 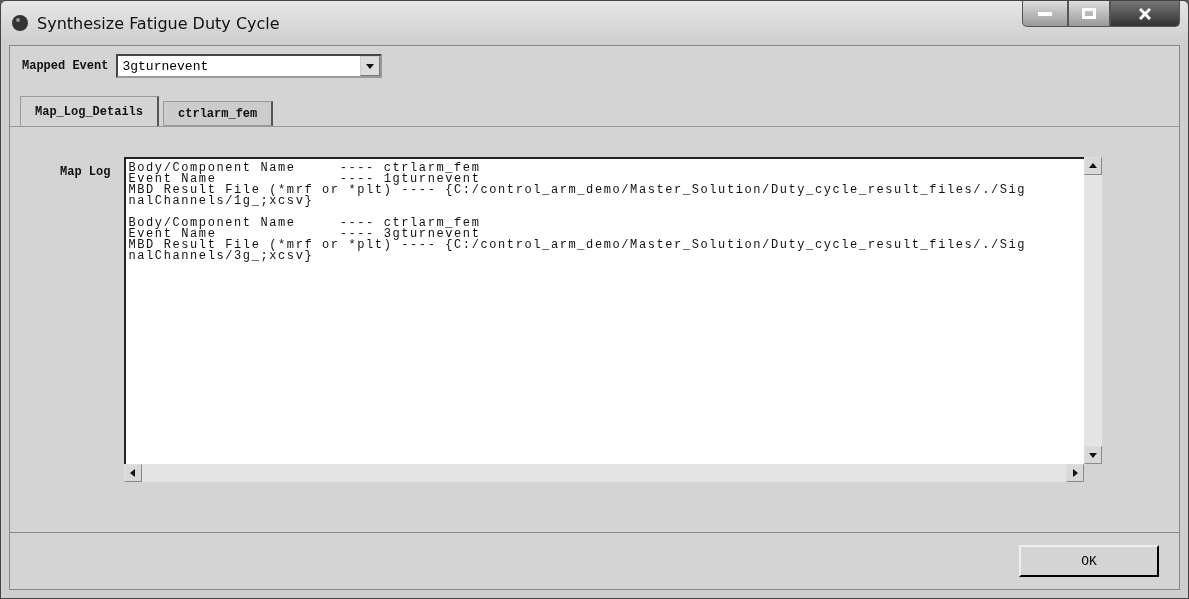 What do you see at coordinates (304, 234) in the screenshot?
I see `log-line: Event Name ---- 3gturnevent` at bounding box center [304, 234].